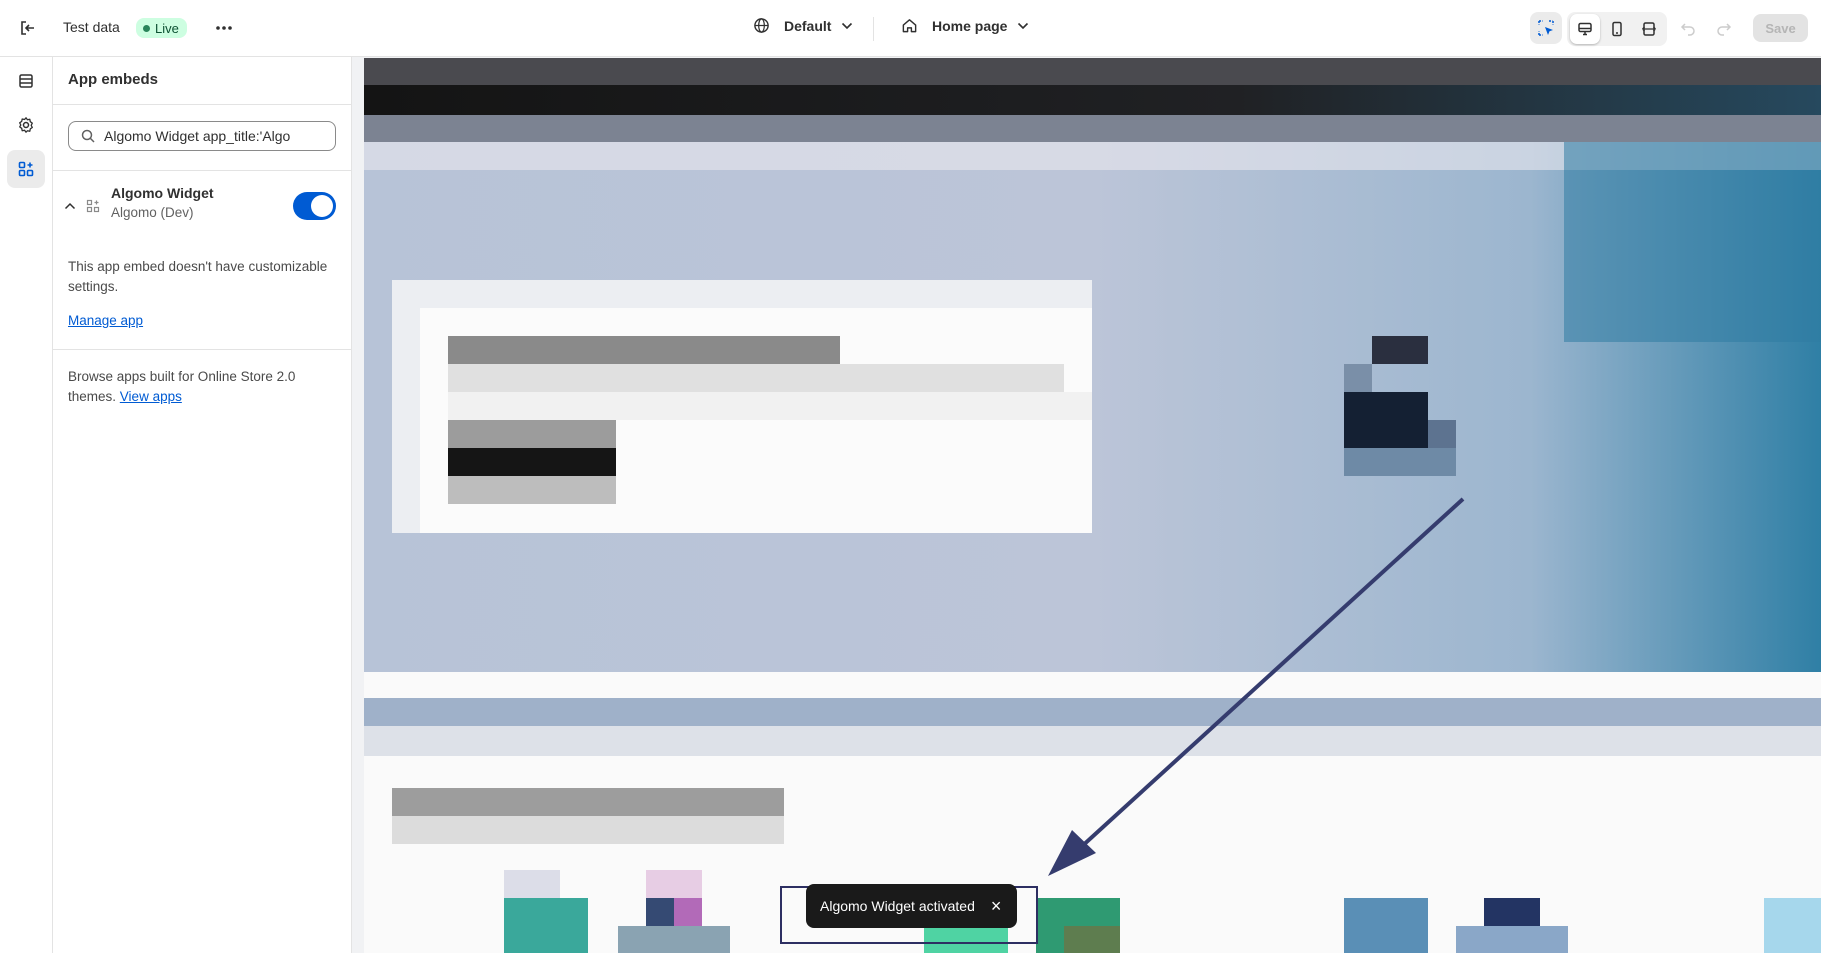 This screenshot has width=1821, height=953. Describe the element at coordinates (996, 906) in the screenshot. I see `close-icon: ×` at that location.